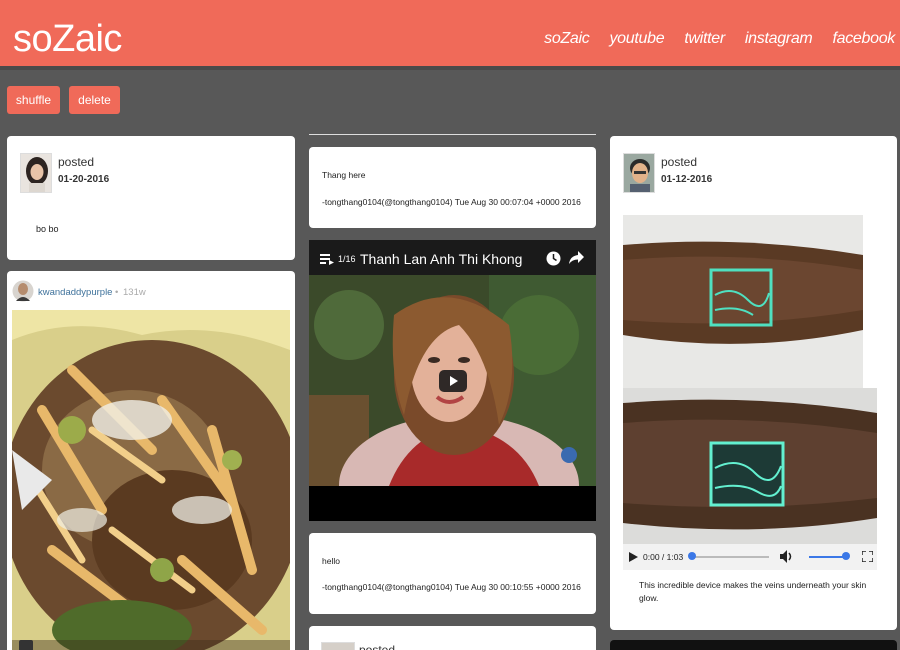  I want to click on post-date: 01-12-2016, so click(687, 179).